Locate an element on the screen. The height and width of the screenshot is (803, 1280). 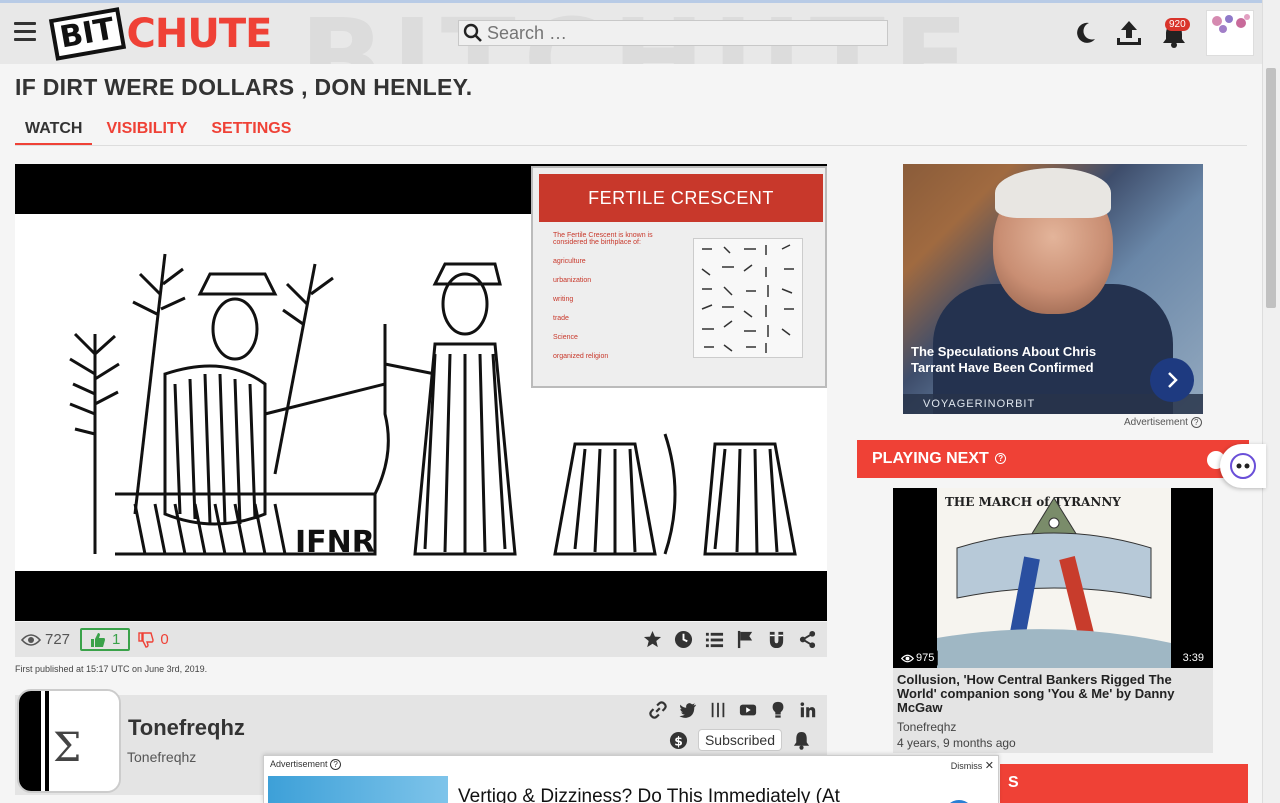
search-icon is located at coordinates (472, 32).